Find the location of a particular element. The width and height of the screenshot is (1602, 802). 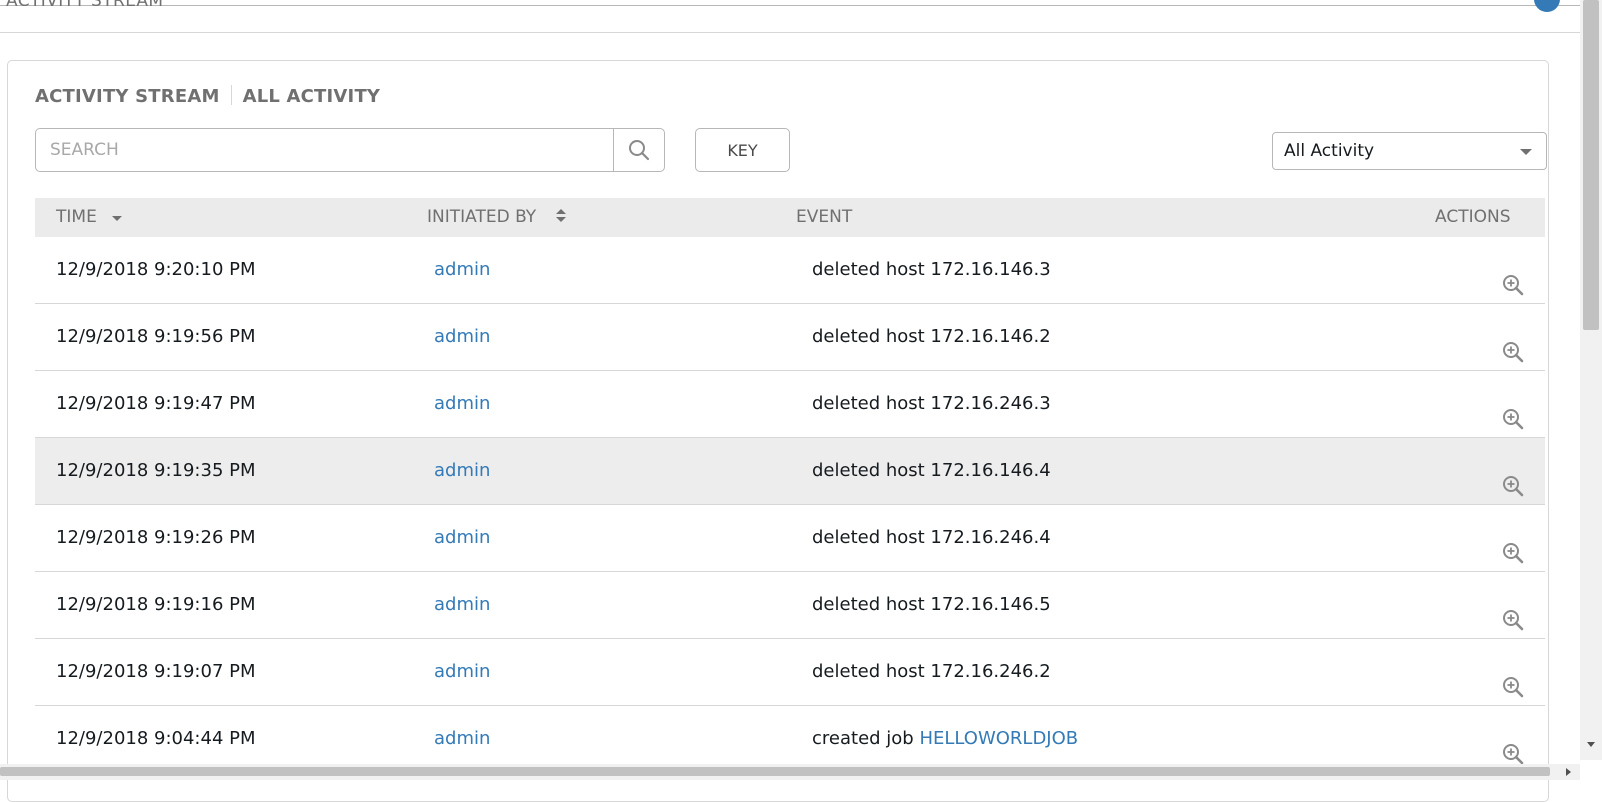

row-event-text: created job is located at coordinates (866, 738).